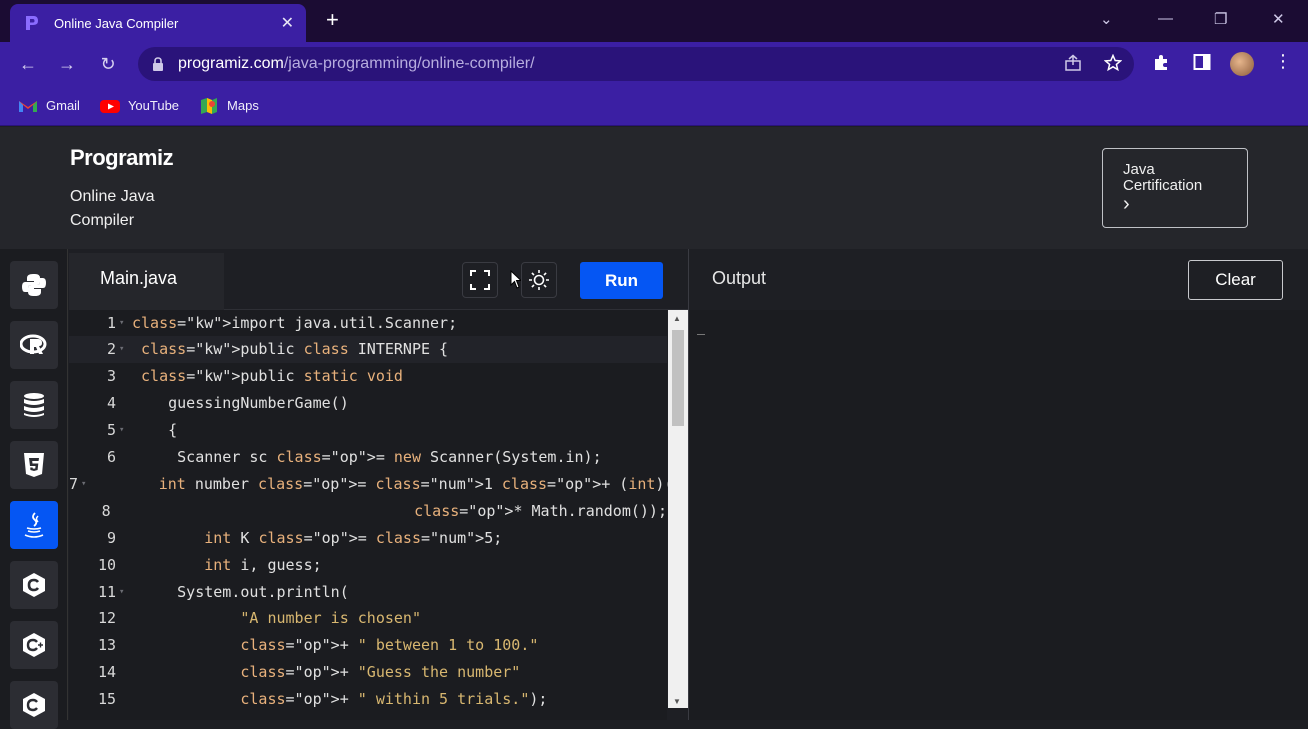  I want to click on line-number: 4, so click(111, 403).